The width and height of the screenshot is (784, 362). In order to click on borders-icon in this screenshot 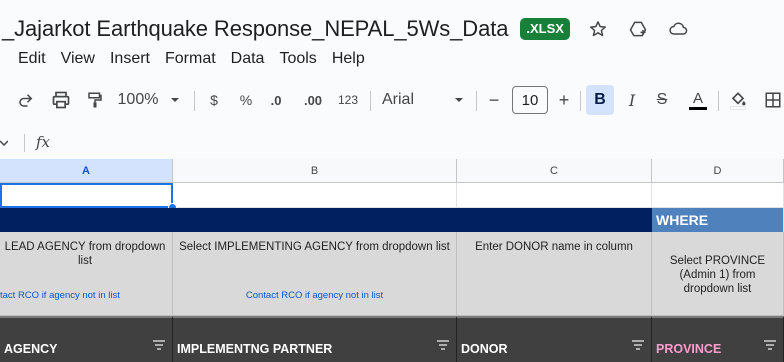, I will do `click(773, 100)`.